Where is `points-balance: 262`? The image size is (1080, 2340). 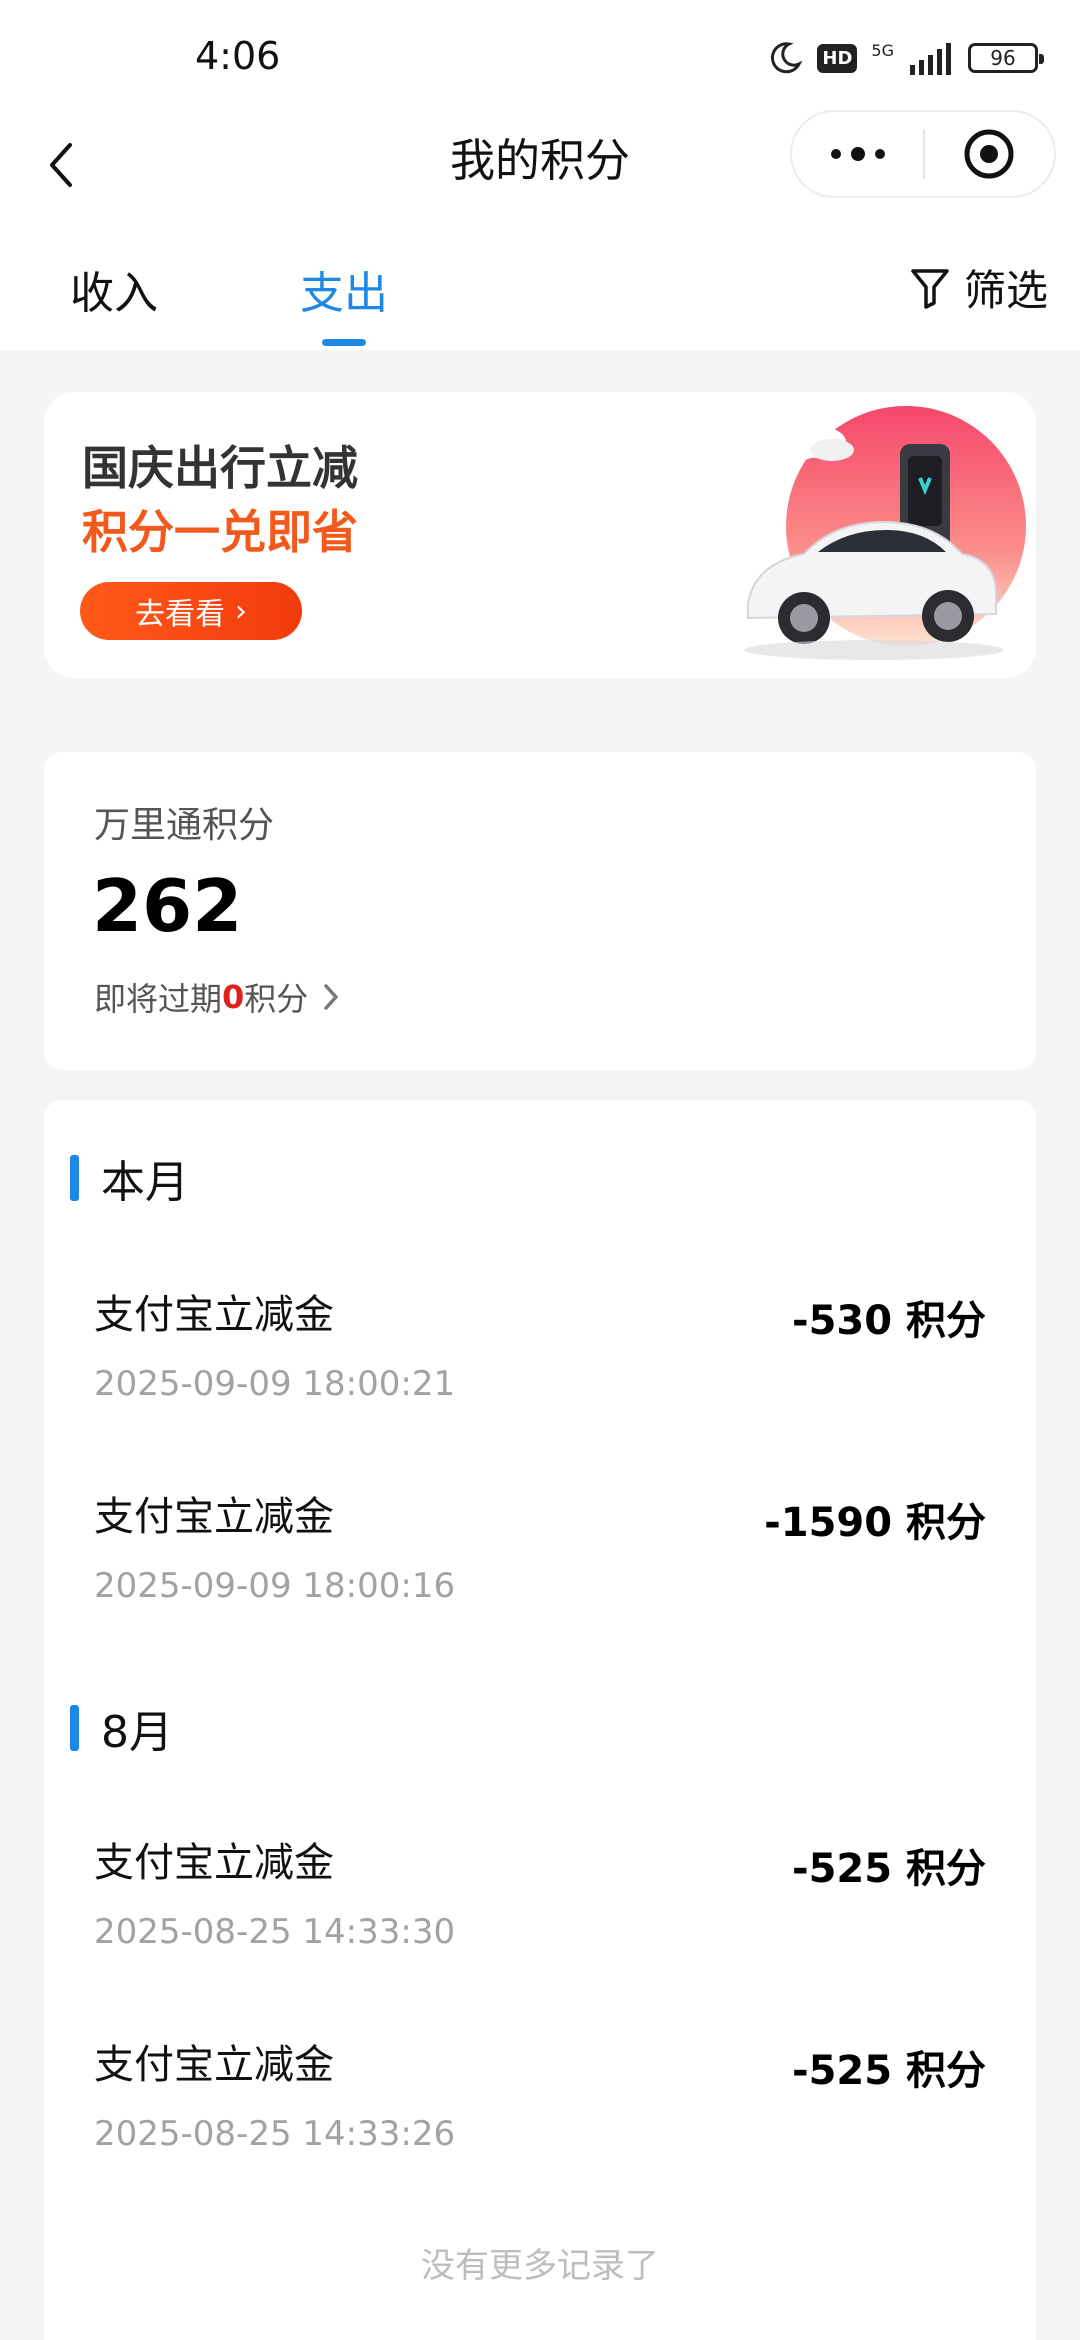
points-balance: 262 is located at coordinates (167, 906).